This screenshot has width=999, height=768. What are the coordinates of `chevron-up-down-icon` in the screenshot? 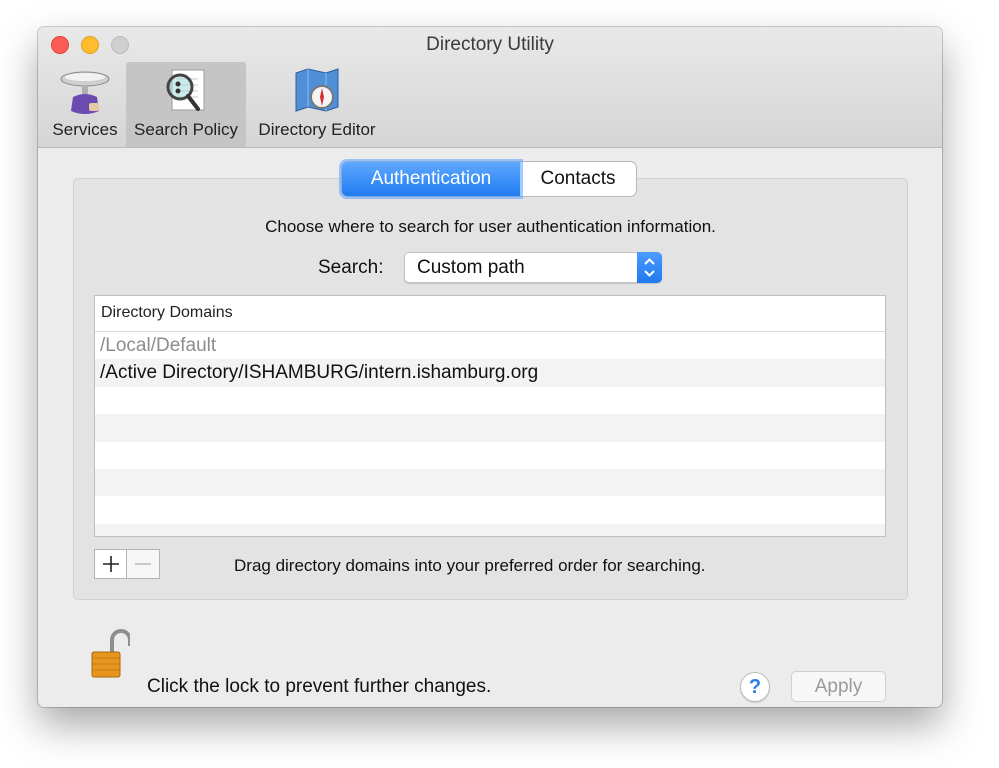 It's located at (649, 267).